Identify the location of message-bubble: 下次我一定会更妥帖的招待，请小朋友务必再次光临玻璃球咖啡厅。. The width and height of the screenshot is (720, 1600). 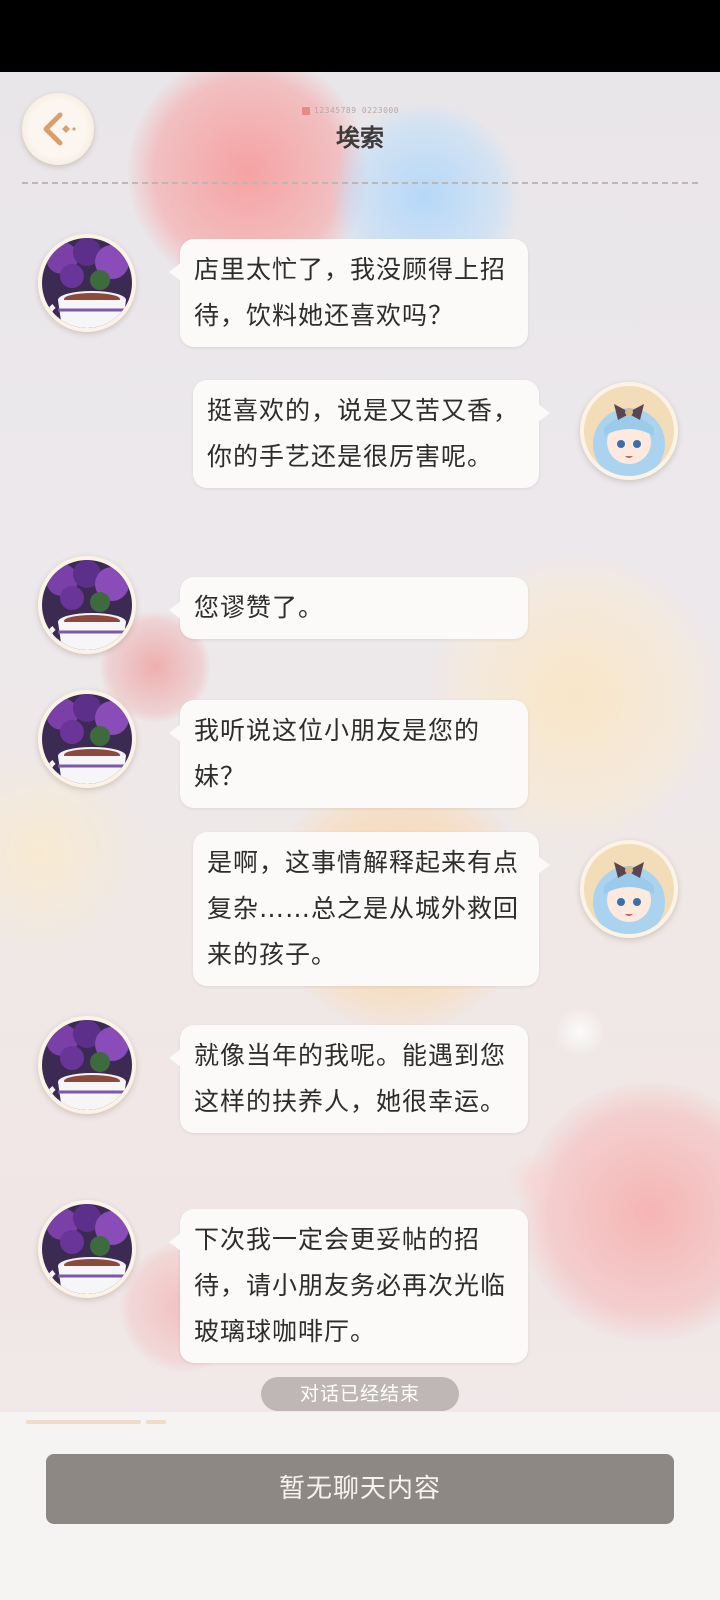
(348, 1286).